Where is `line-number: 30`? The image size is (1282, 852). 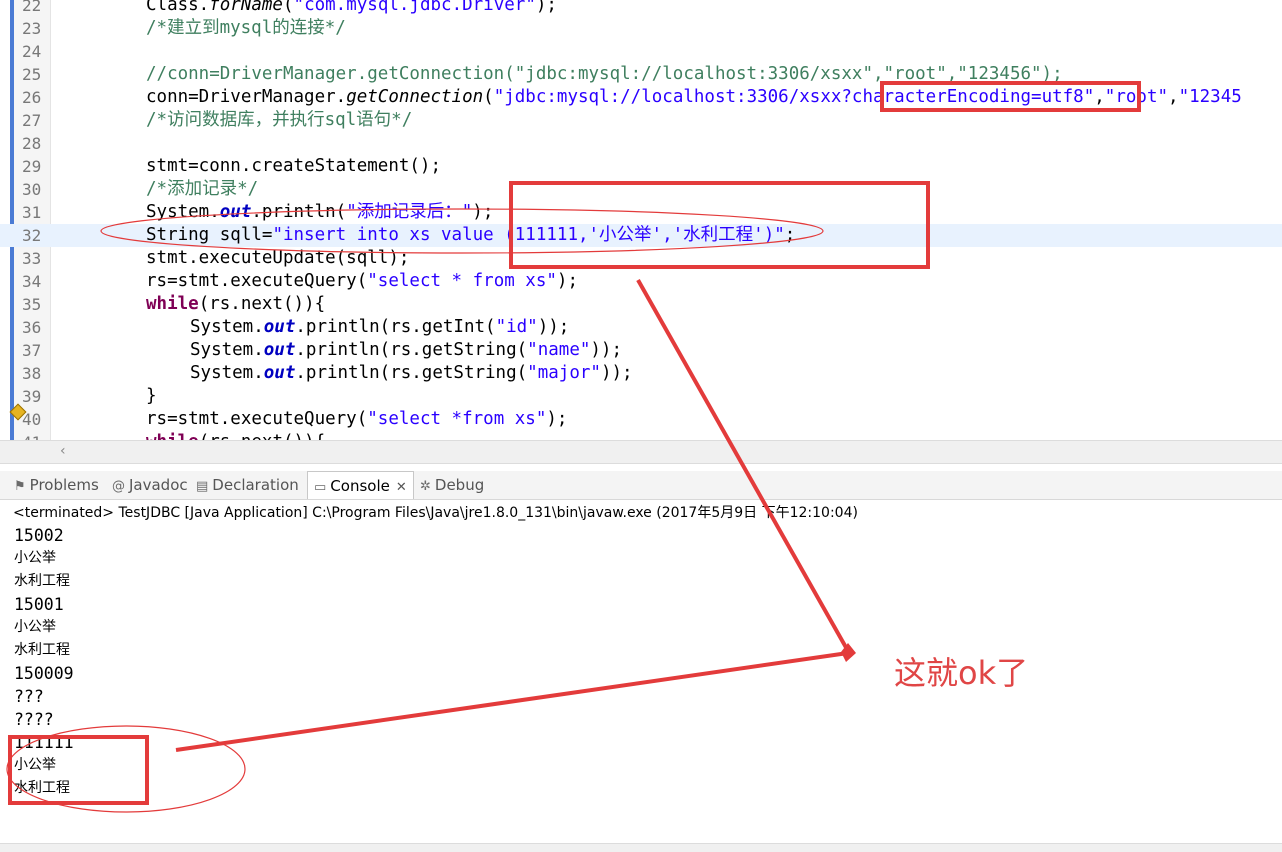 line-number: 30 is located at coordinates (32, 189).